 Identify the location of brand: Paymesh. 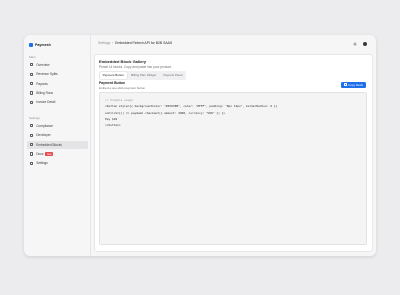
(40, 45).